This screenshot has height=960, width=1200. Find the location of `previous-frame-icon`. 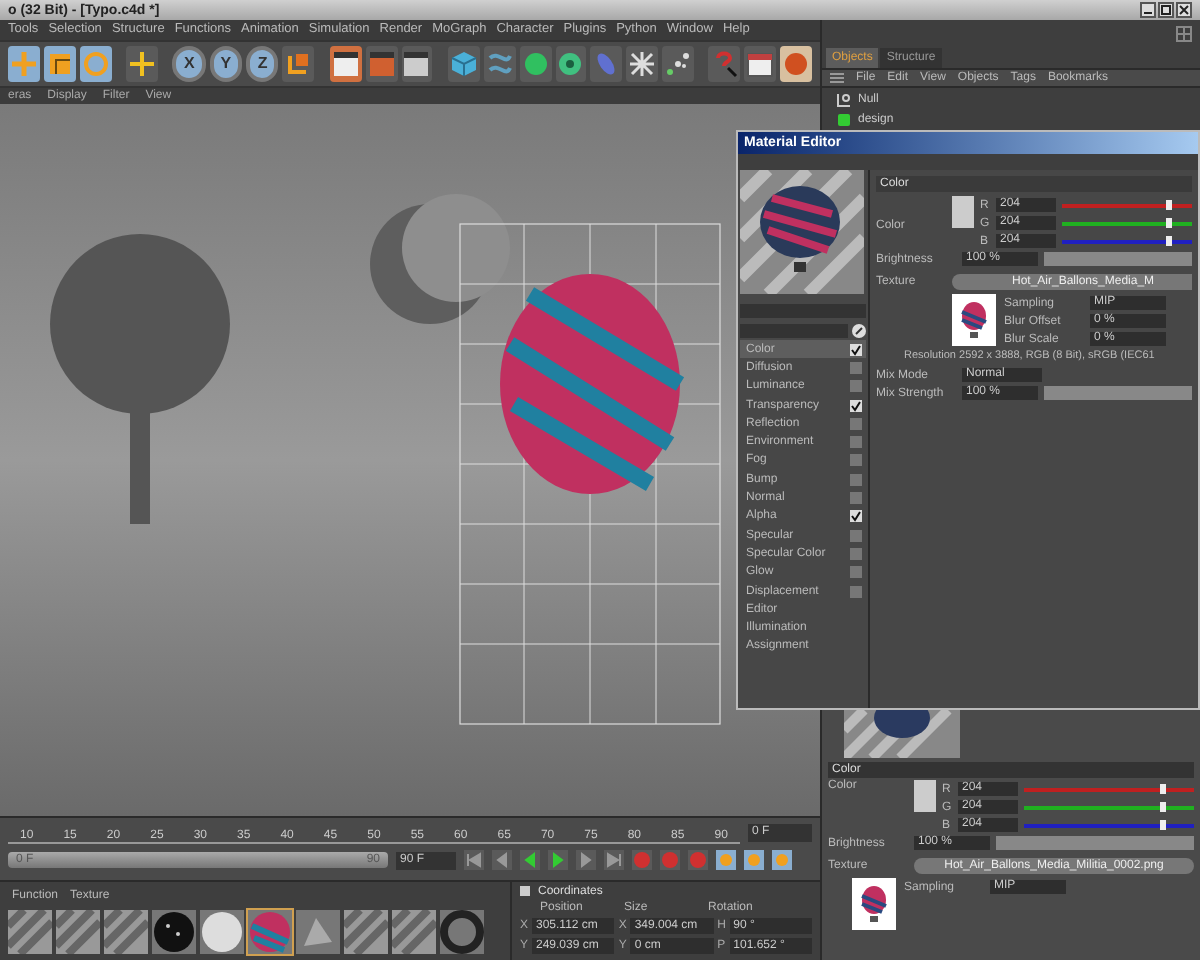

previous-frame-icon is located at coordinates (502, 860).